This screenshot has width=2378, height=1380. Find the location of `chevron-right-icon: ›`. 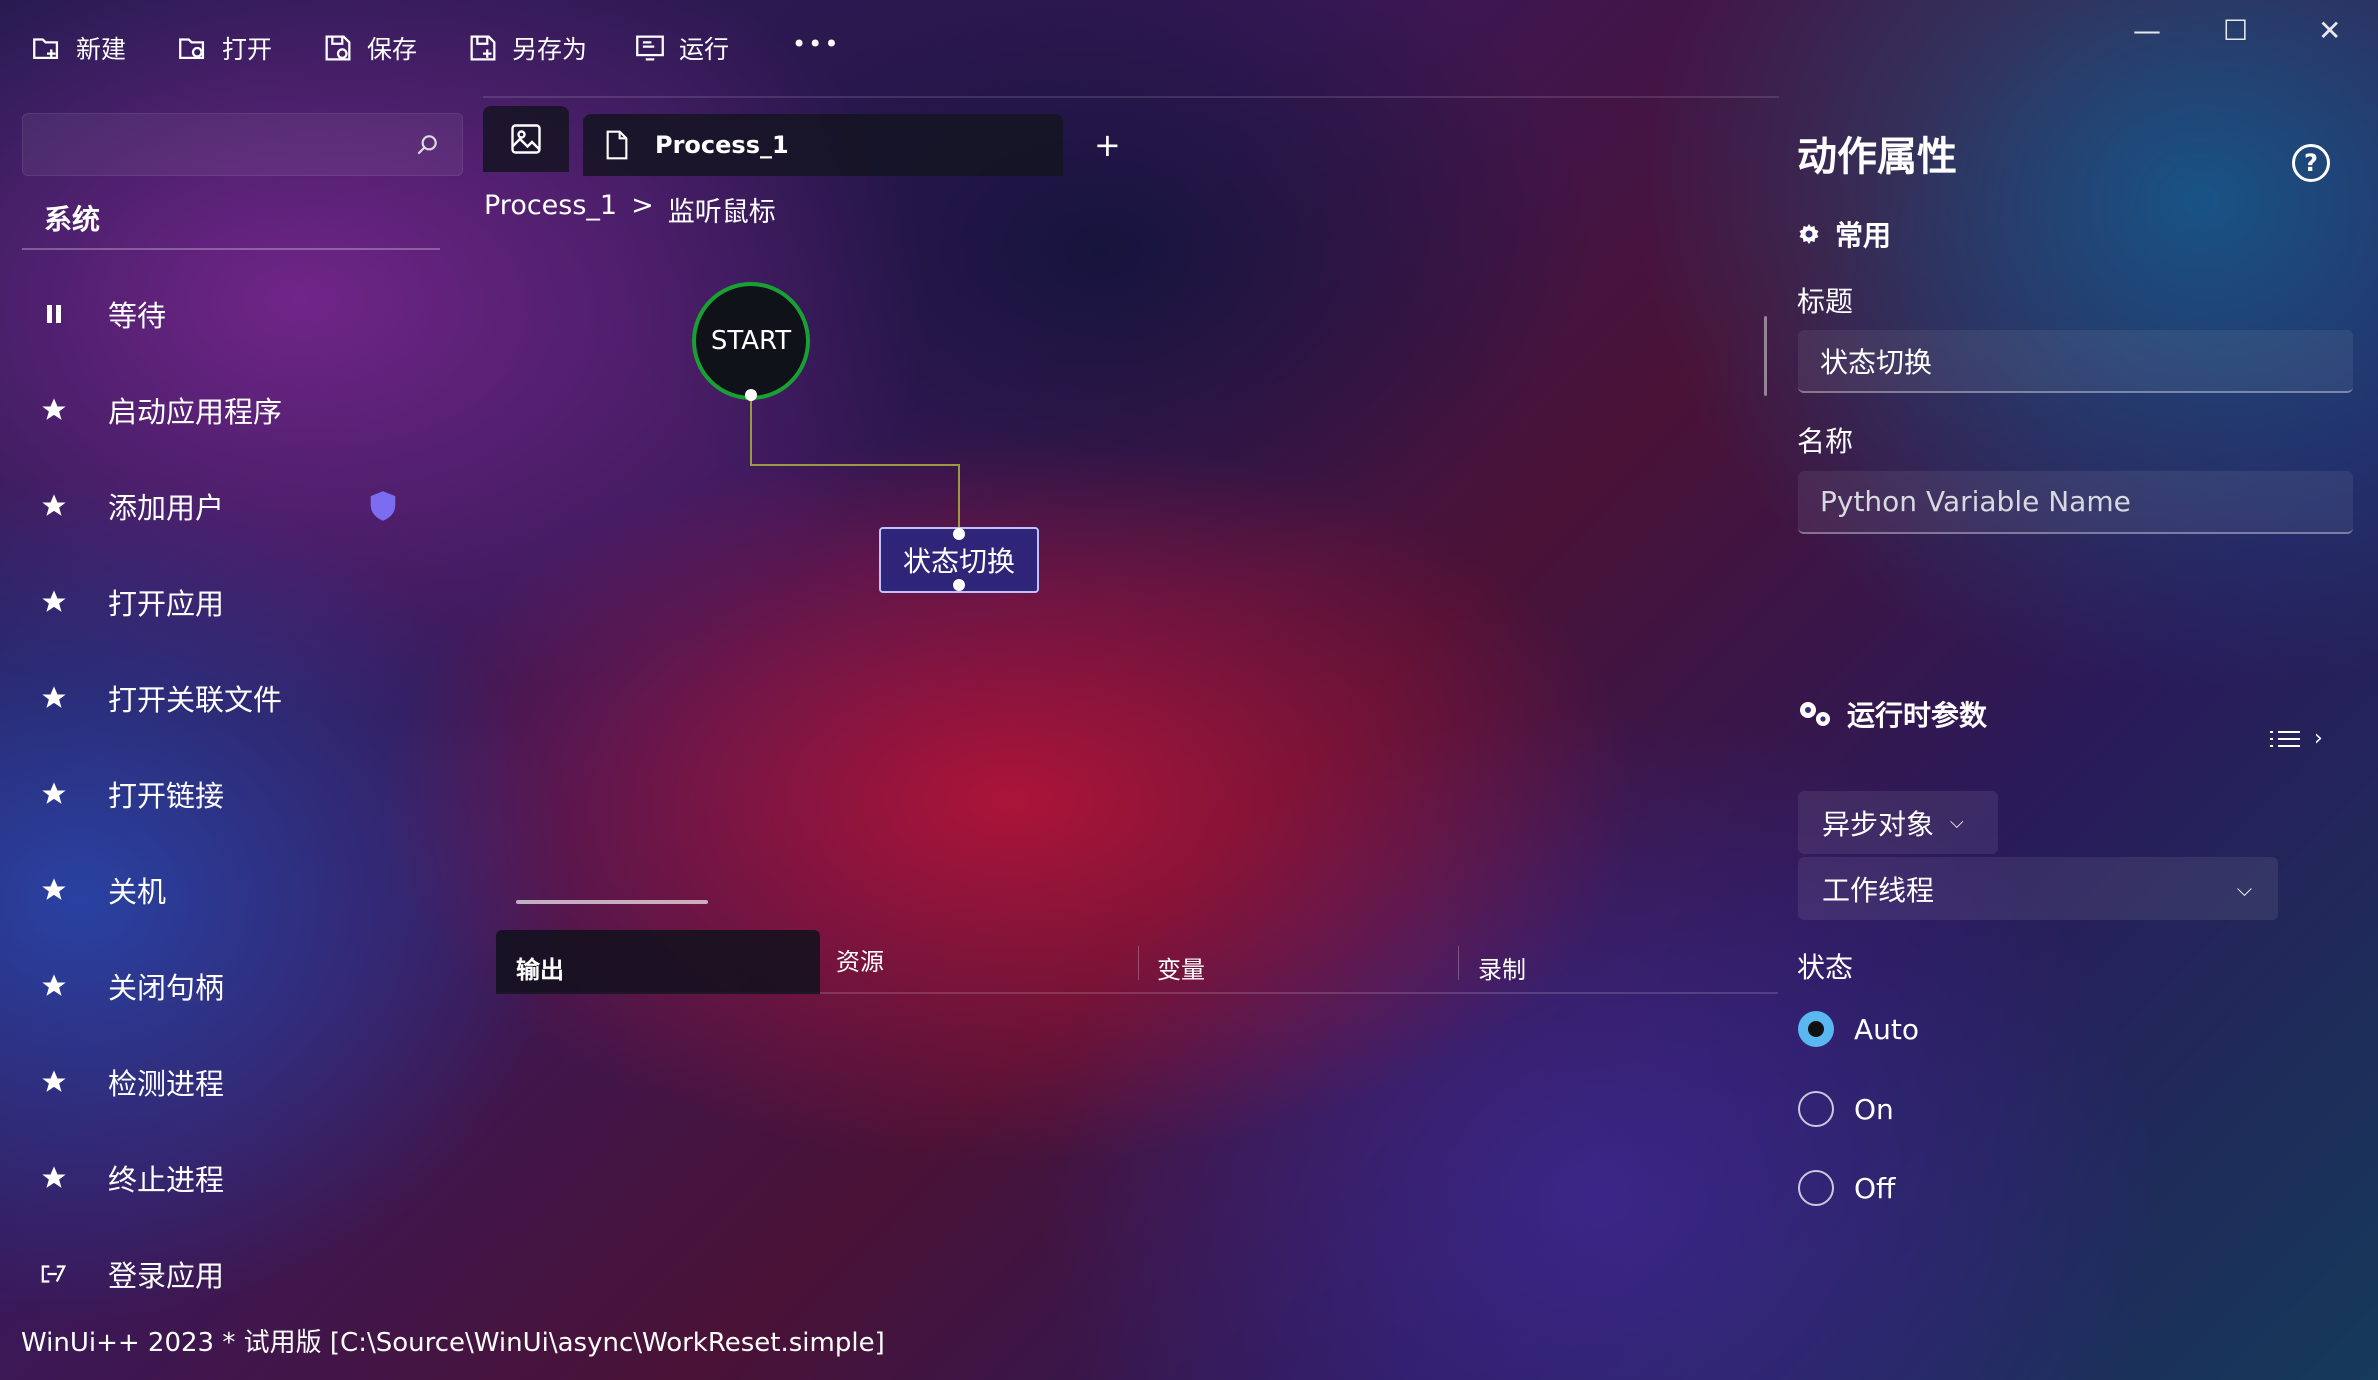

chevron-right-icon: › is located at coordinates (2318, 738).